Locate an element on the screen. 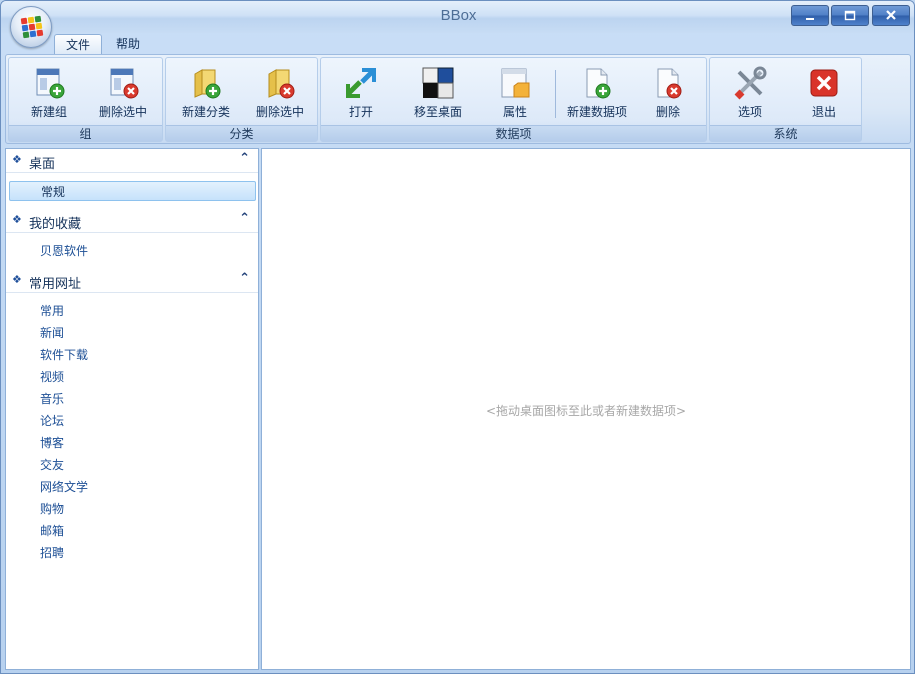 The image size is (915, 674). list-item: 常用 is located at coordinates (132, 311).